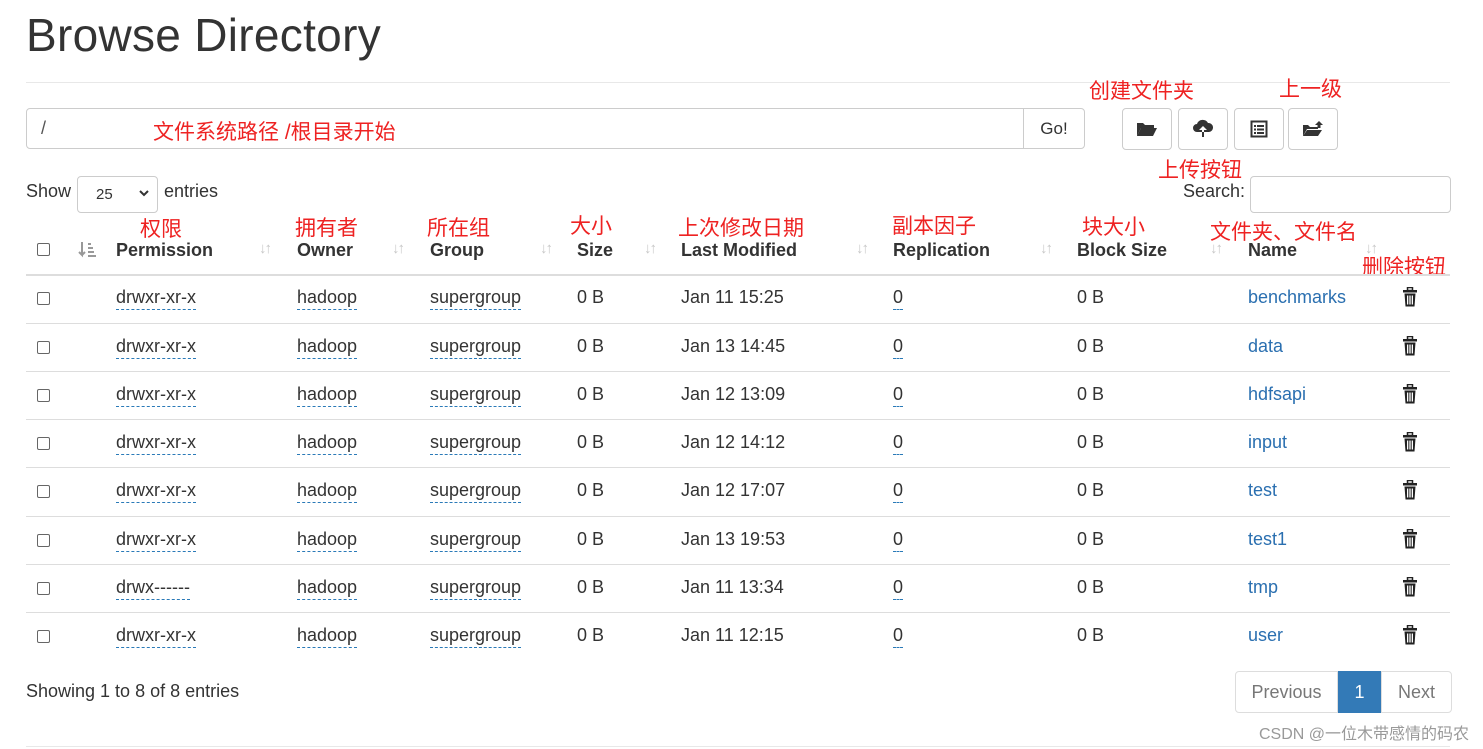 The height and width of the screenshot is (749, 1483). Describe the element at coordinates (1359, 692) in the screenshot. I see `page-1-button: 1` at that location.